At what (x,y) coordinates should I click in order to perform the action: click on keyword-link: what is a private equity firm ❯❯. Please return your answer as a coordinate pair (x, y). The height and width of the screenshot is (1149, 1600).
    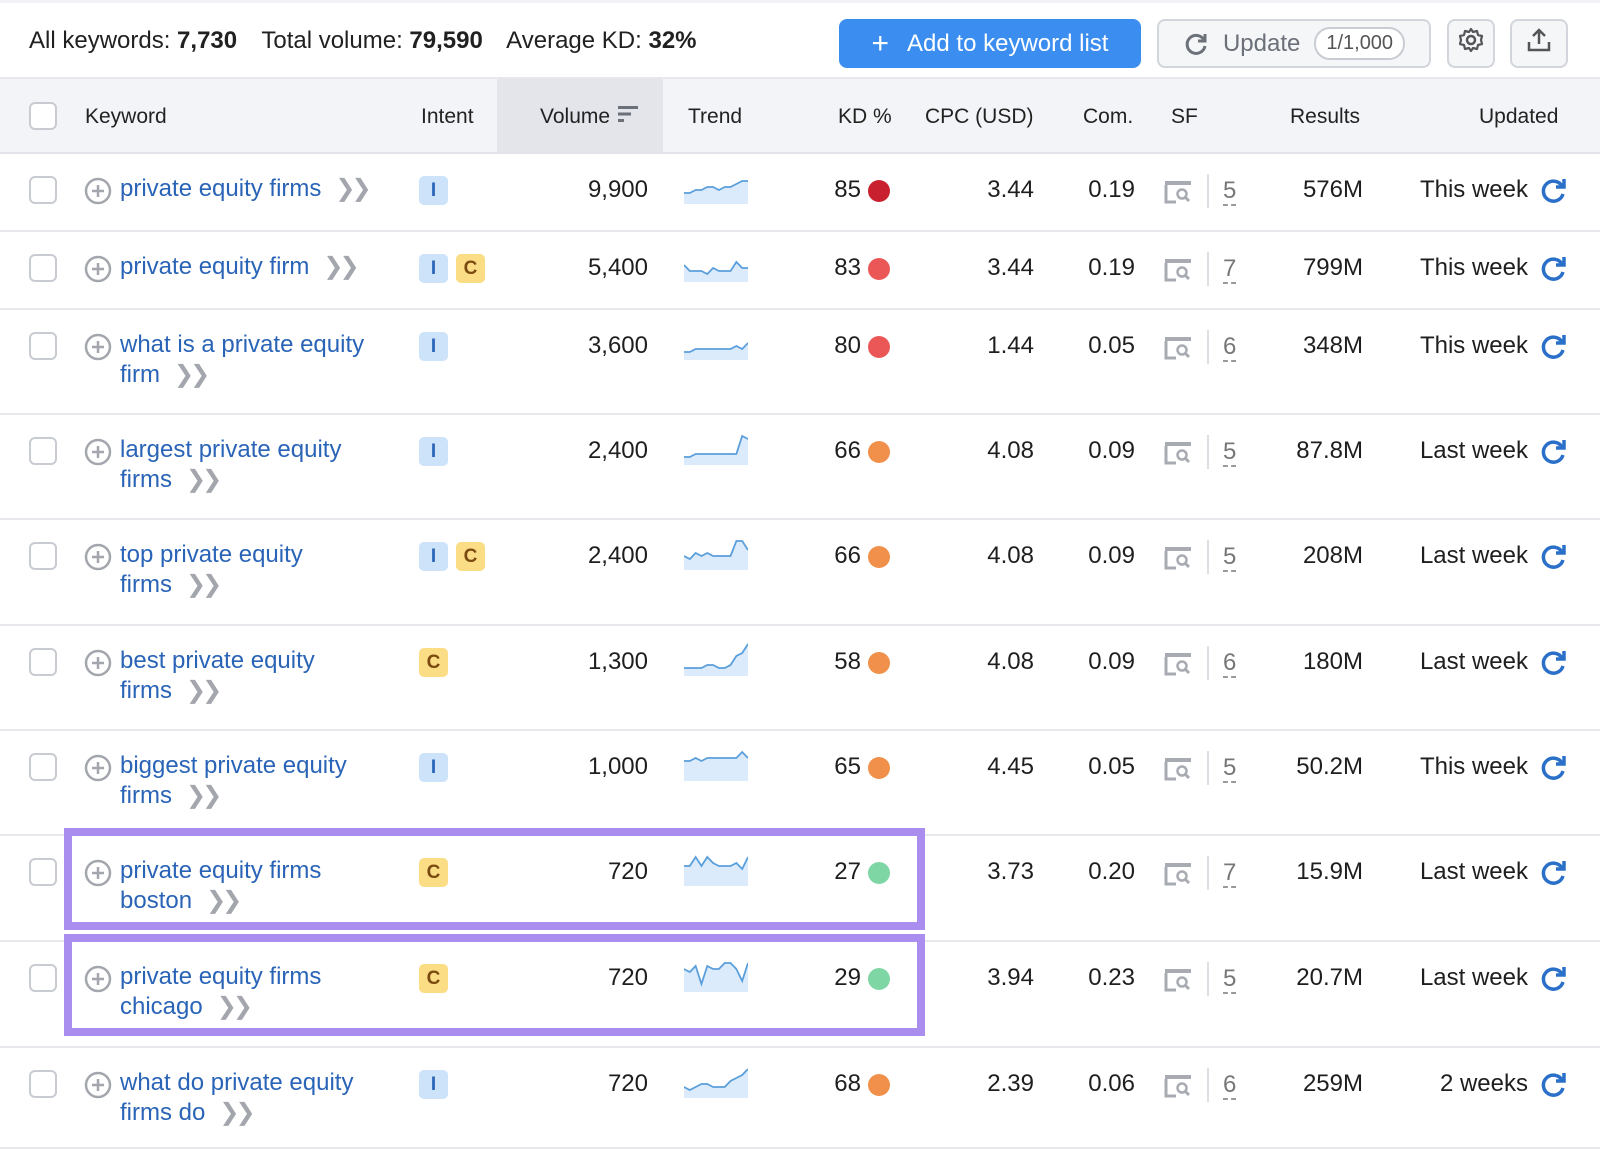
    Looking at the image, I should click on (260, 360).